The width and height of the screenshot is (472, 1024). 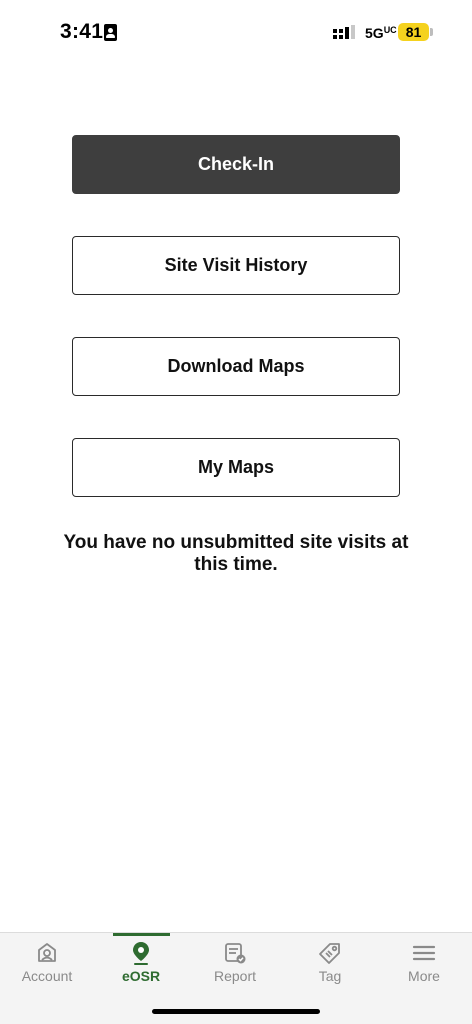 What do you see at coordinates (82, 31) in the screenshot?
I see `status-time: 3:41` at bounding box center [82, 31].